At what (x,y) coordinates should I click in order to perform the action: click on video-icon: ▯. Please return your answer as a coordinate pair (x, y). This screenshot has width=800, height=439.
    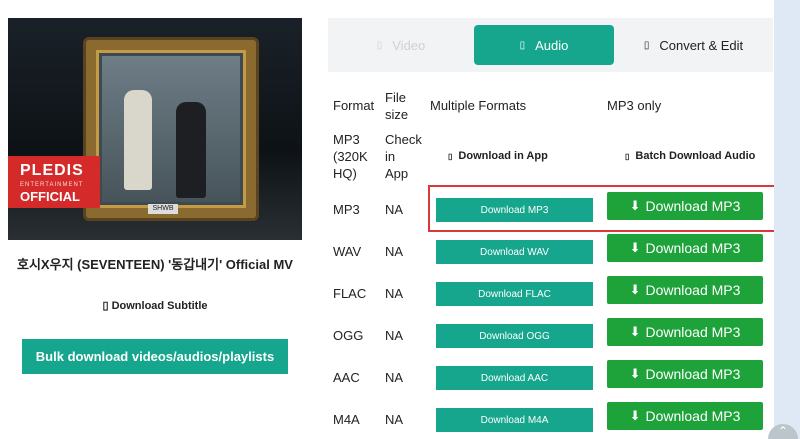
    Looking at the image, I should click on (379, 45).